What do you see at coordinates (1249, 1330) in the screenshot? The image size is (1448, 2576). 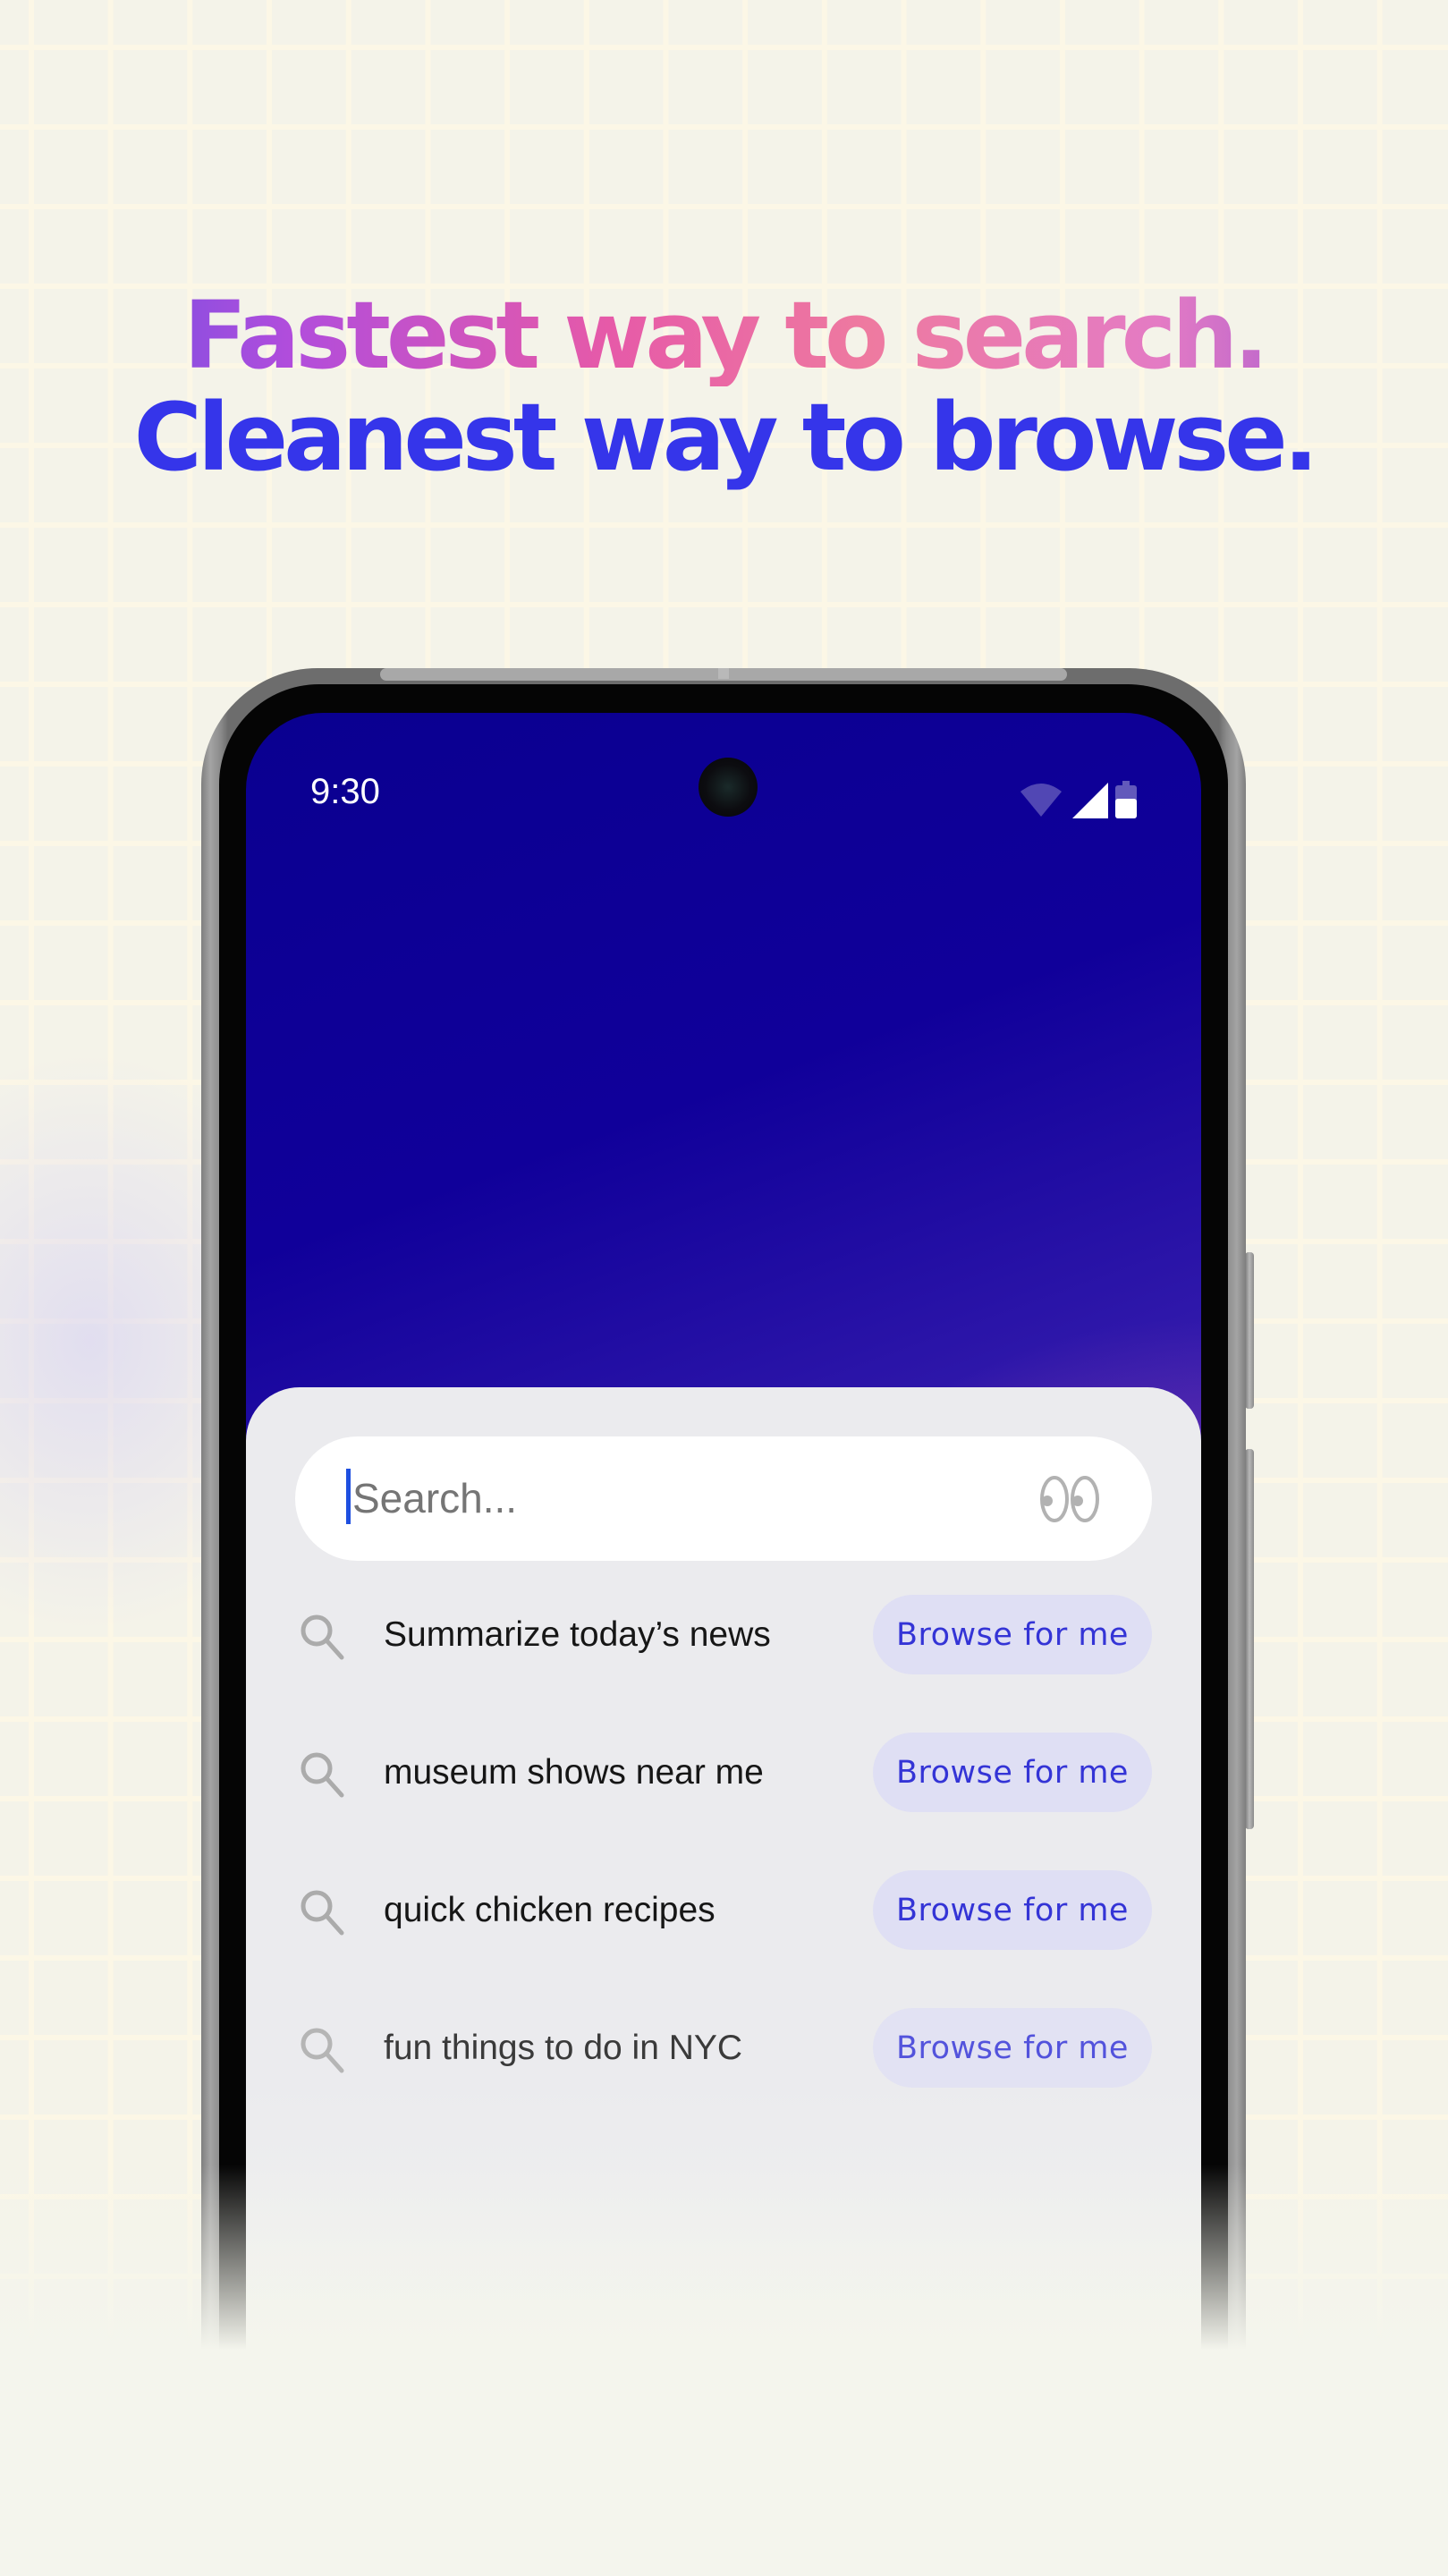 I see `power-button` at bounding box center [1249, 1330].